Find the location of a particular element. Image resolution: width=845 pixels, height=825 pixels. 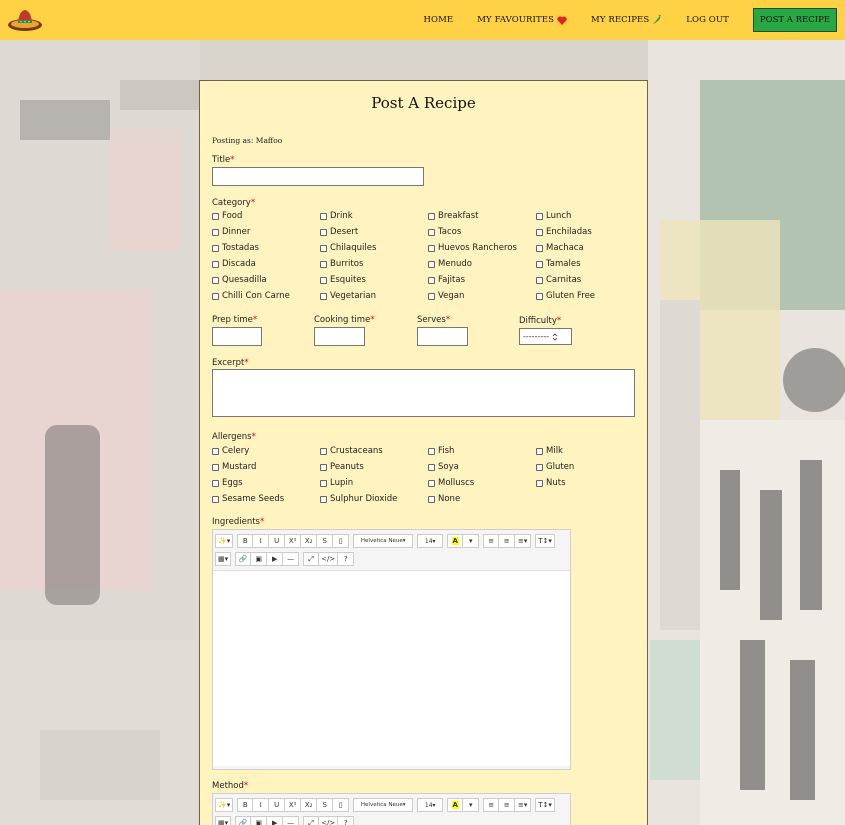

cooking-time-input is located at coordinates (339, 336).